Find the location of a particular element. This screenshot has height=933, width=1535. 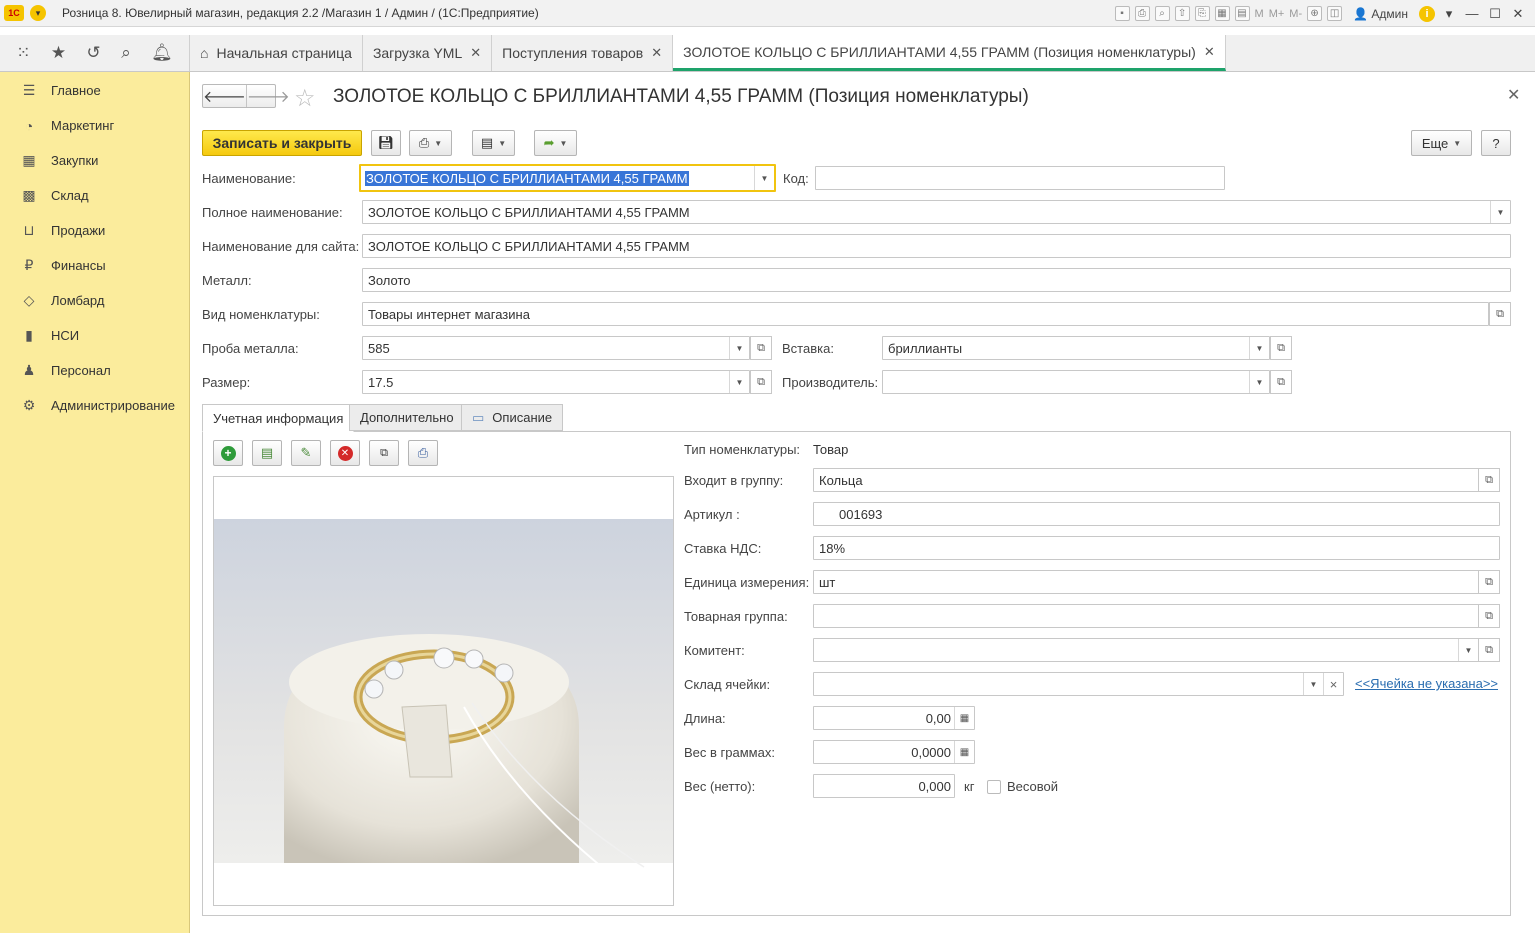

memory-plus-button: M+ is located at coordinates (1277, 13).